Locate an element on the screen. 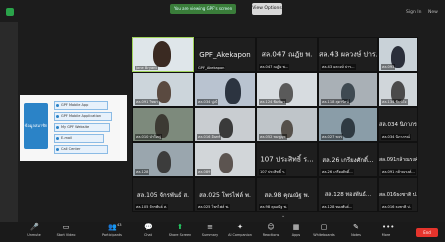 Image resolution: width=445 pixels, height=242 pixels. video-tile: สล.105 จักรพันธ์ ส. สล.105 จักรพันธ์ ส. is located at coordinates (163, 194).